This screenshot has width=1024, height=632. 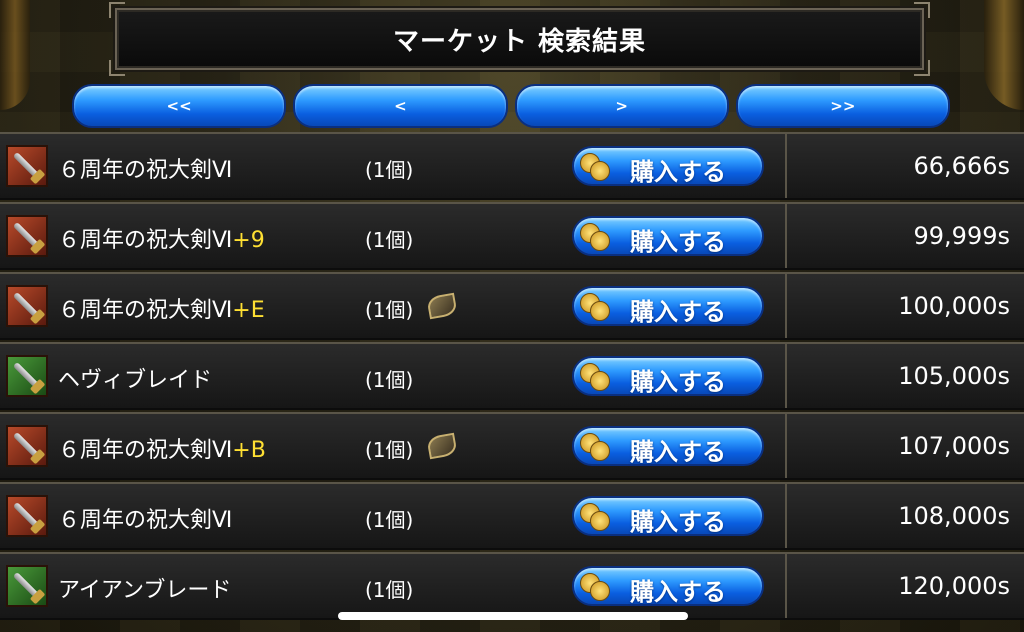 What do you see at coordinates (621, 106) in the screenshot?
I see `next-page-button: >` at bounding box center [621, 106].